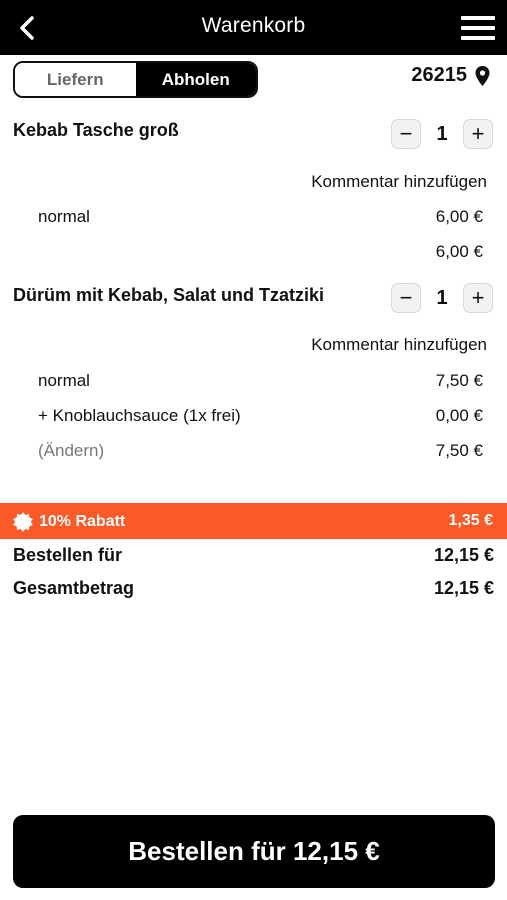 Image resolution: width=507 pixels, height=900 pixels. I want to click on page-title: Warenkorb, so click(253, 25).